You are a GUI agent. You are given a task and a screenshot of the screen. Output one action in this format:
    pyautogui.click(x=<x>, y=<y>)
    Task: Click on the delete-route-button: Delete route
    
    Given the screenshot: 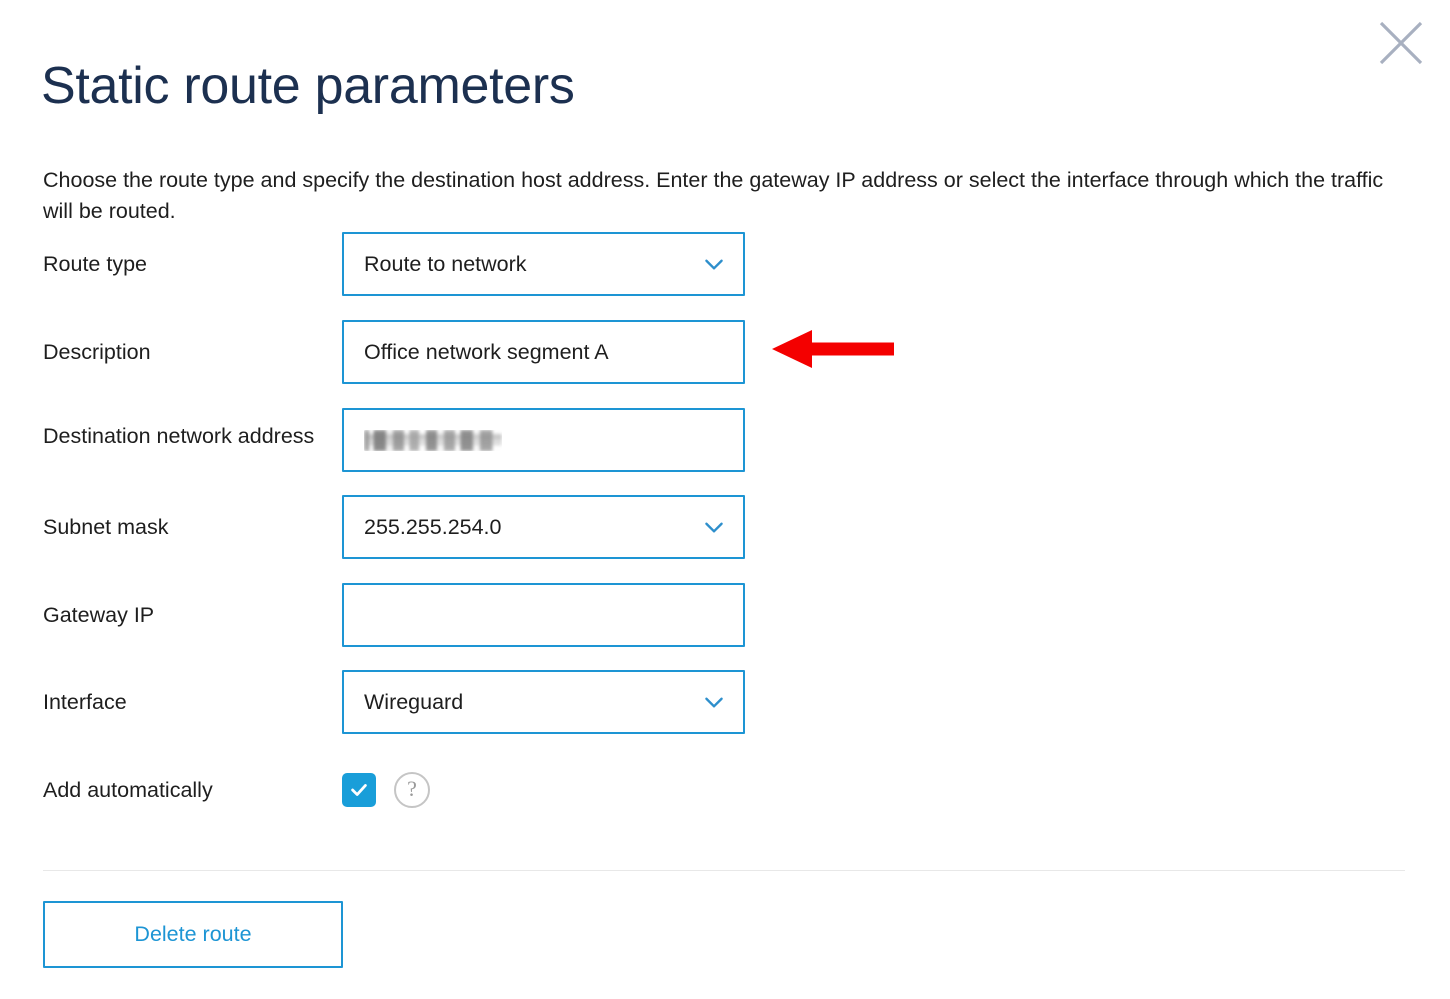 What is the action you would take?
    pyautogui.click(x=193, y=934)
    